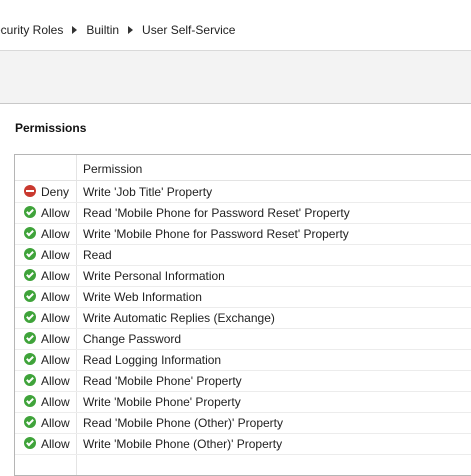 The image size is (471, 476). Describe the element at coordinates (243, 168) in the screenshot. I see `grid-header: Permission` at that location.